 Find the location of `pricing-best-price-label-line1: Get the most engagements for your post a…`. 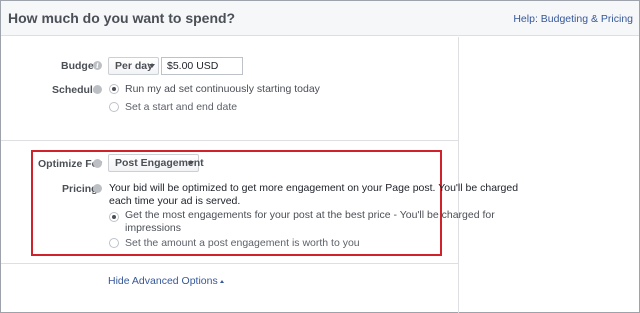

pricing-best-price-label-line1: Get the most engagements for your post a… is located at coordinates (310, 215).